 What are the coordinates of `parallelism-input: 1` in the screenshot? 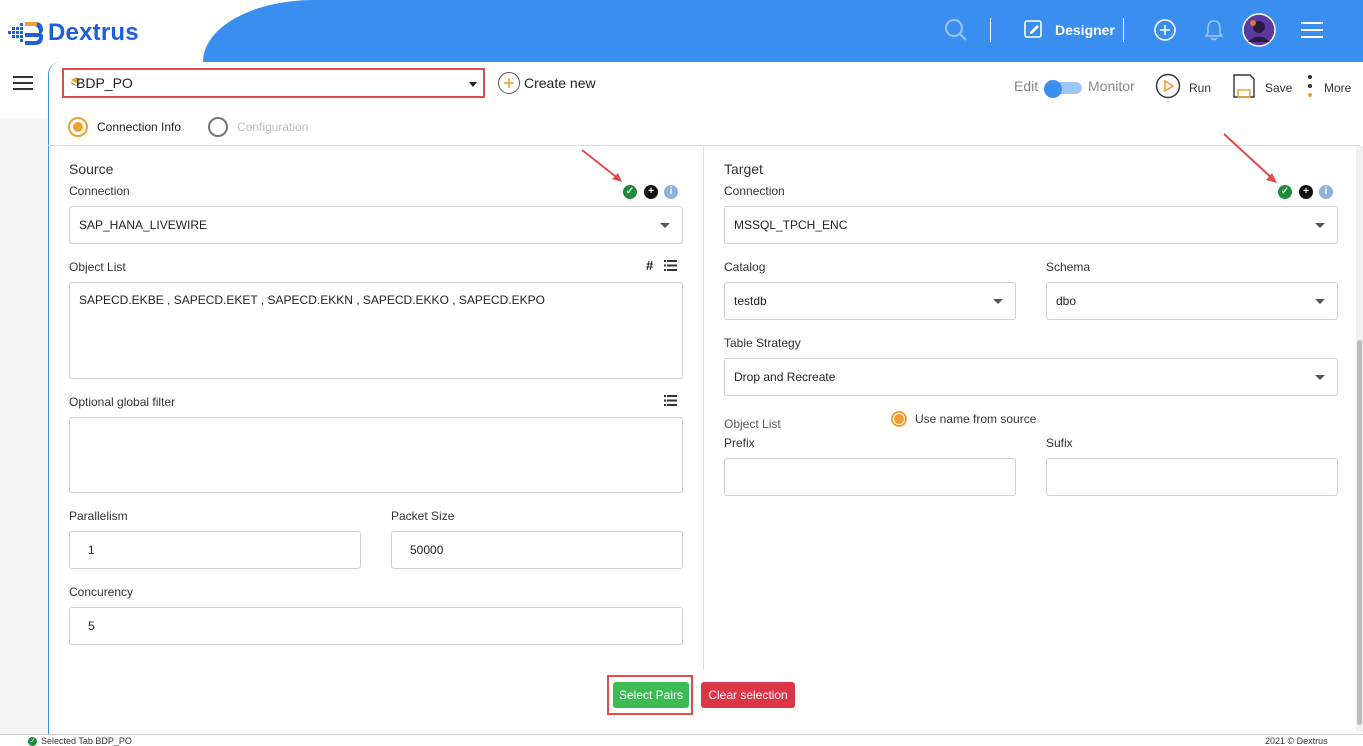 It's located at (215, 550).